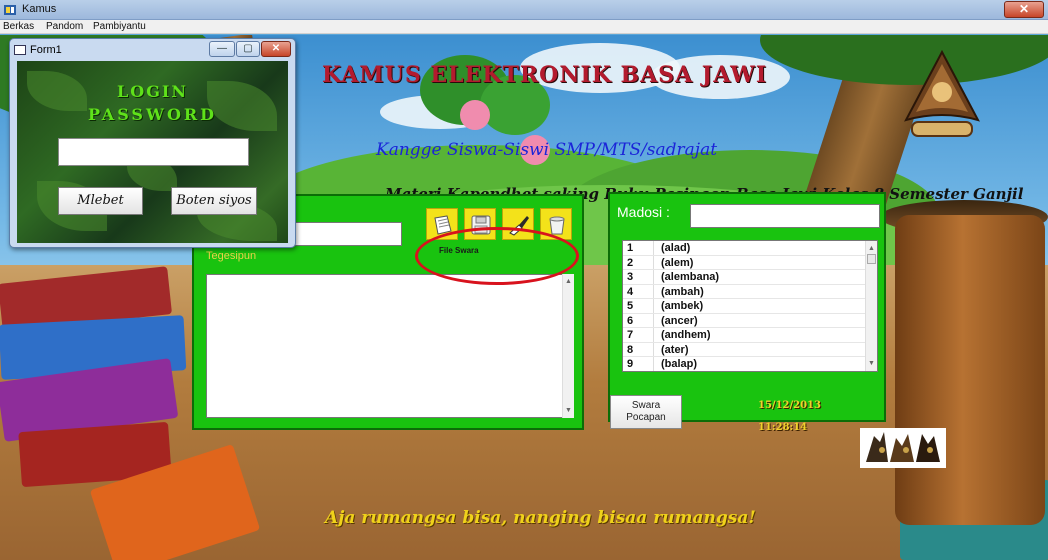  Describe the element at coordinates (10, 10) in the screenshot. I see `app-icon` at that location.